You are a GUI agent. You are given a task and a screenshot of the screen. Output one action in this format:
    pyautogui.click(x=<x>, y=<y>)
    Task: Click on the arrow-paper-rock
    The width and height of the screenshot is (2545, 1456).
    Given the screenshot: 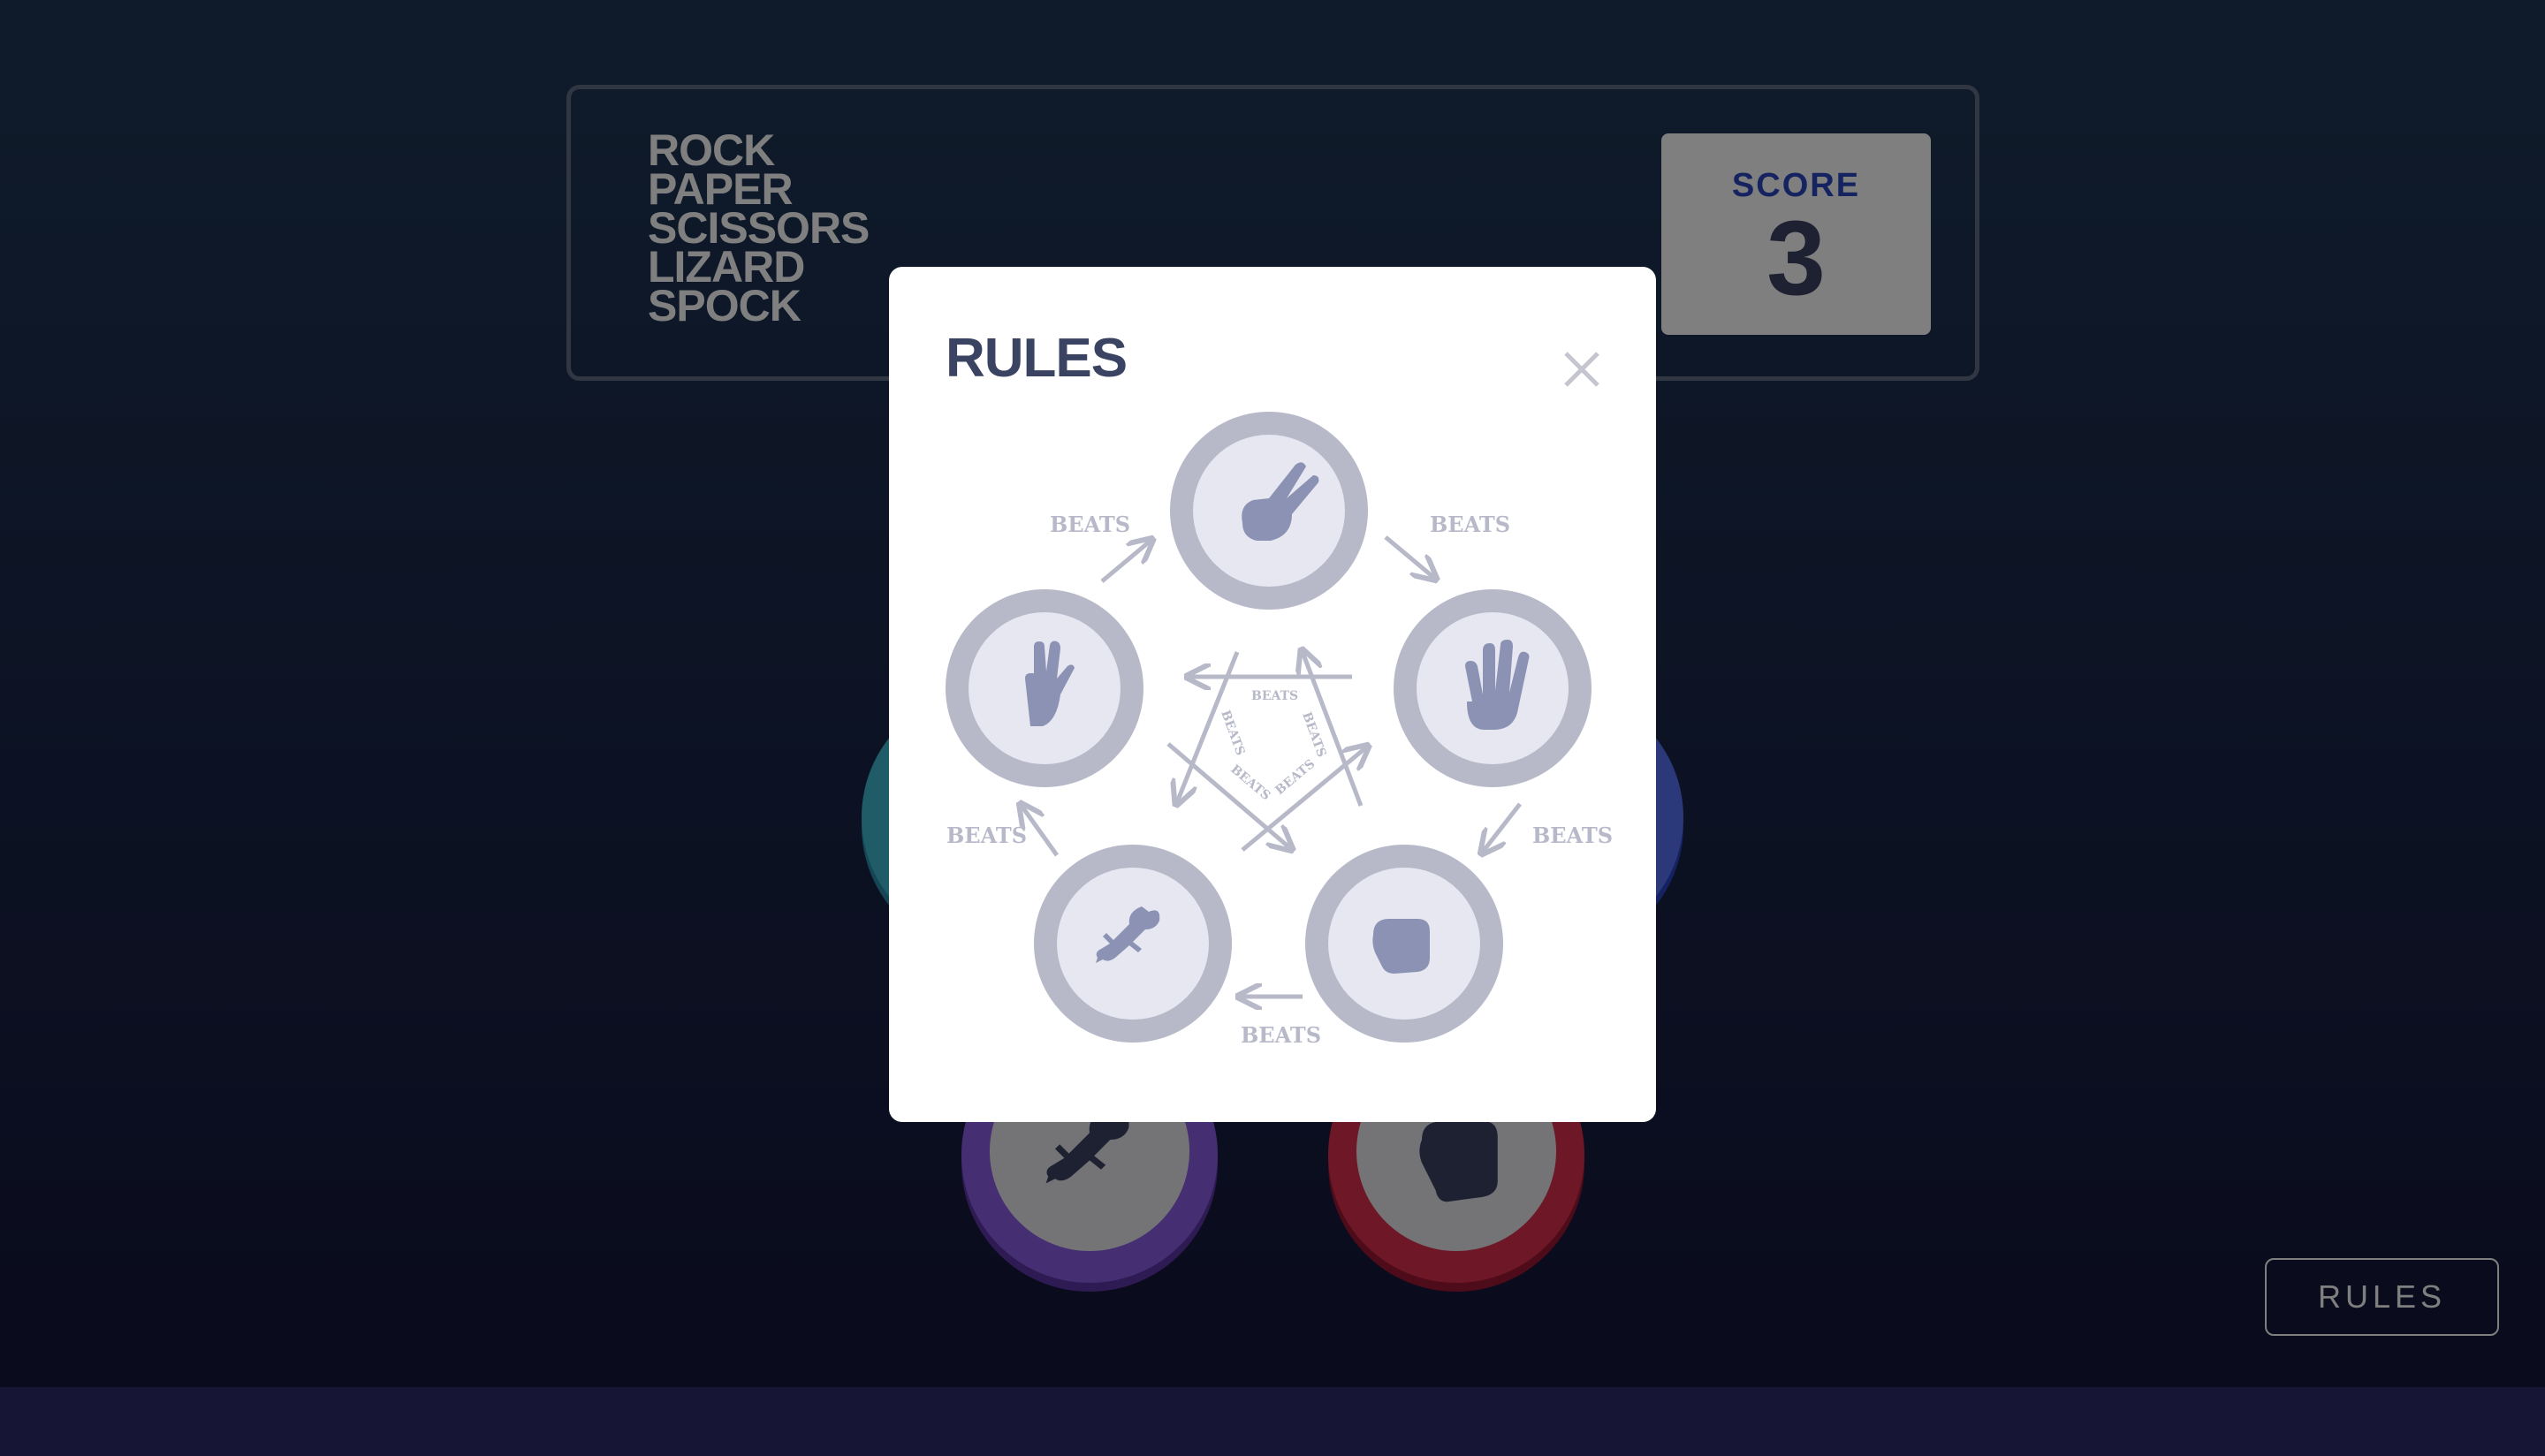 What is the action you would take?
    pyautogui.click(x=1502, y=827)
    